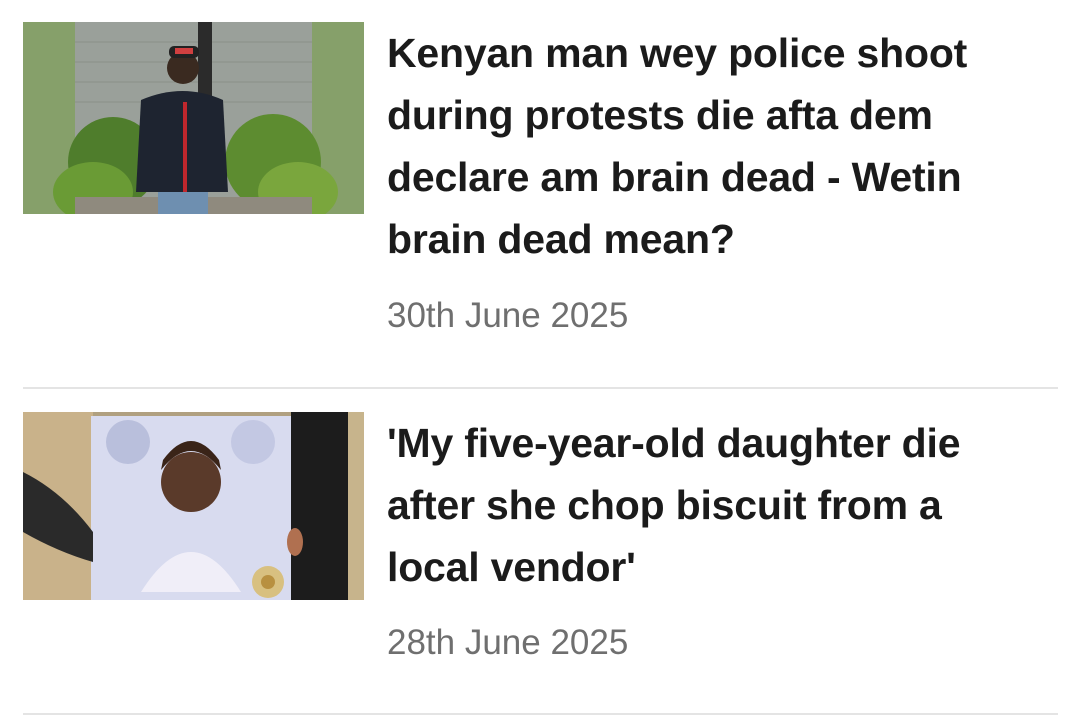  I want to click on article-date: 28th June 2025, so click(508, 642).